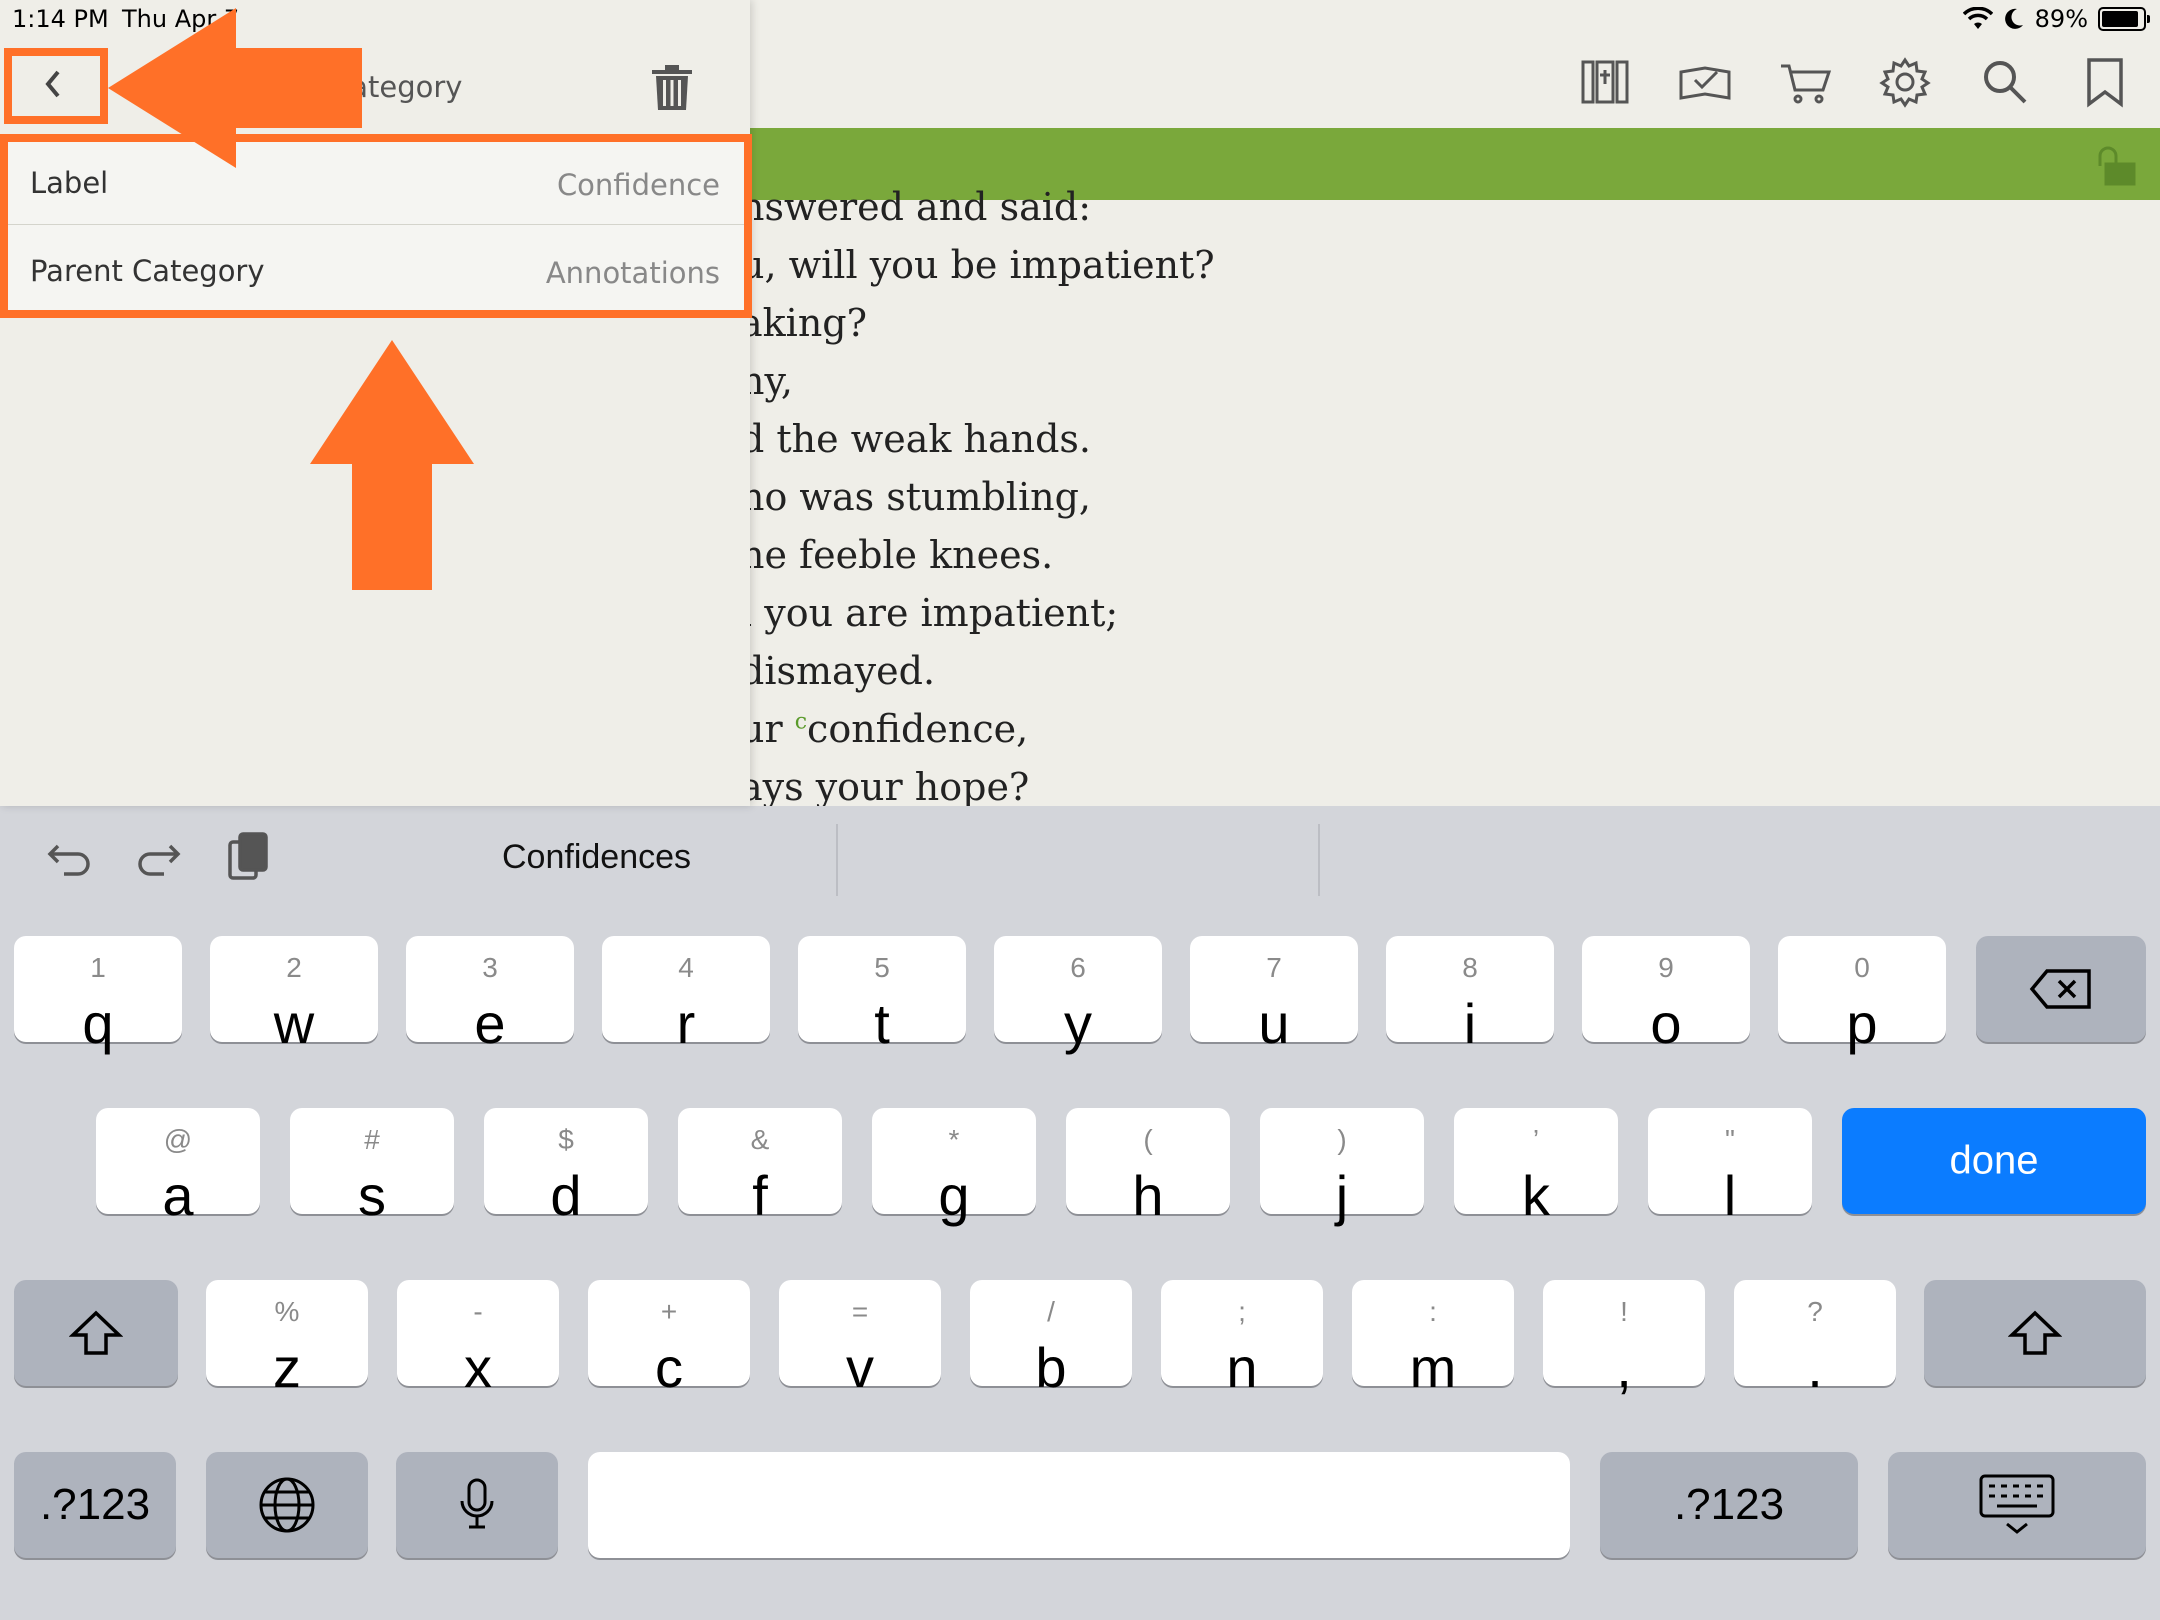  Describe the element at coordinates (1862, 994) in the screenshot. I see `key-p: 0p` at that location.